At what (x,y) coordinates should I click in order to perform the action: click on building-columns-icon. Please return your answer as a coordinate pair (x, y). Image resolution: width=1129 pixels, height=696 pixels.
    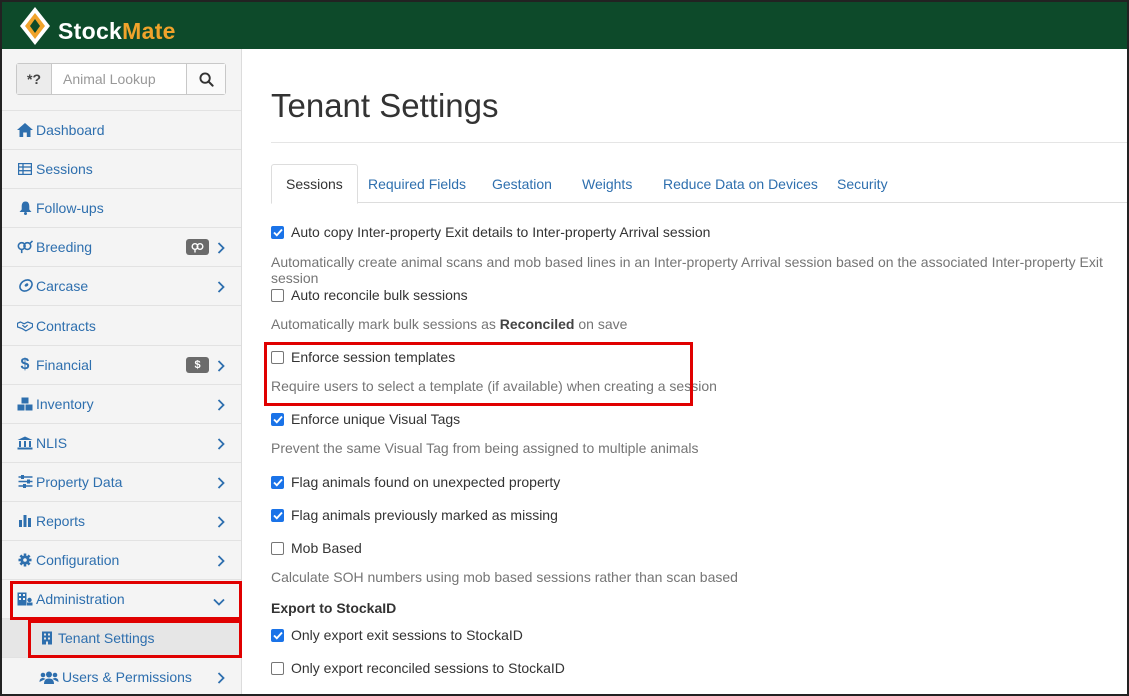
    Looking at the image, I should click on (25, 443).